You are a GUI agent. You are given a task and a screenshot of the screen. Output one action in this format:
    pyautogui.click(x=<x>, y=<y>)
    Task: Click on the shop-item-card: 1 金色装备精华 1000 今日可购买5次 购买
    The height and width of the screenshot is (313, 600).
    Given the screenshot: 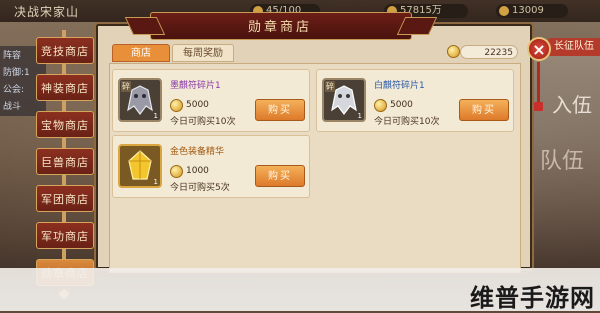 What is the action you would take?
    pyautogui.click(x=211, y=166)
    